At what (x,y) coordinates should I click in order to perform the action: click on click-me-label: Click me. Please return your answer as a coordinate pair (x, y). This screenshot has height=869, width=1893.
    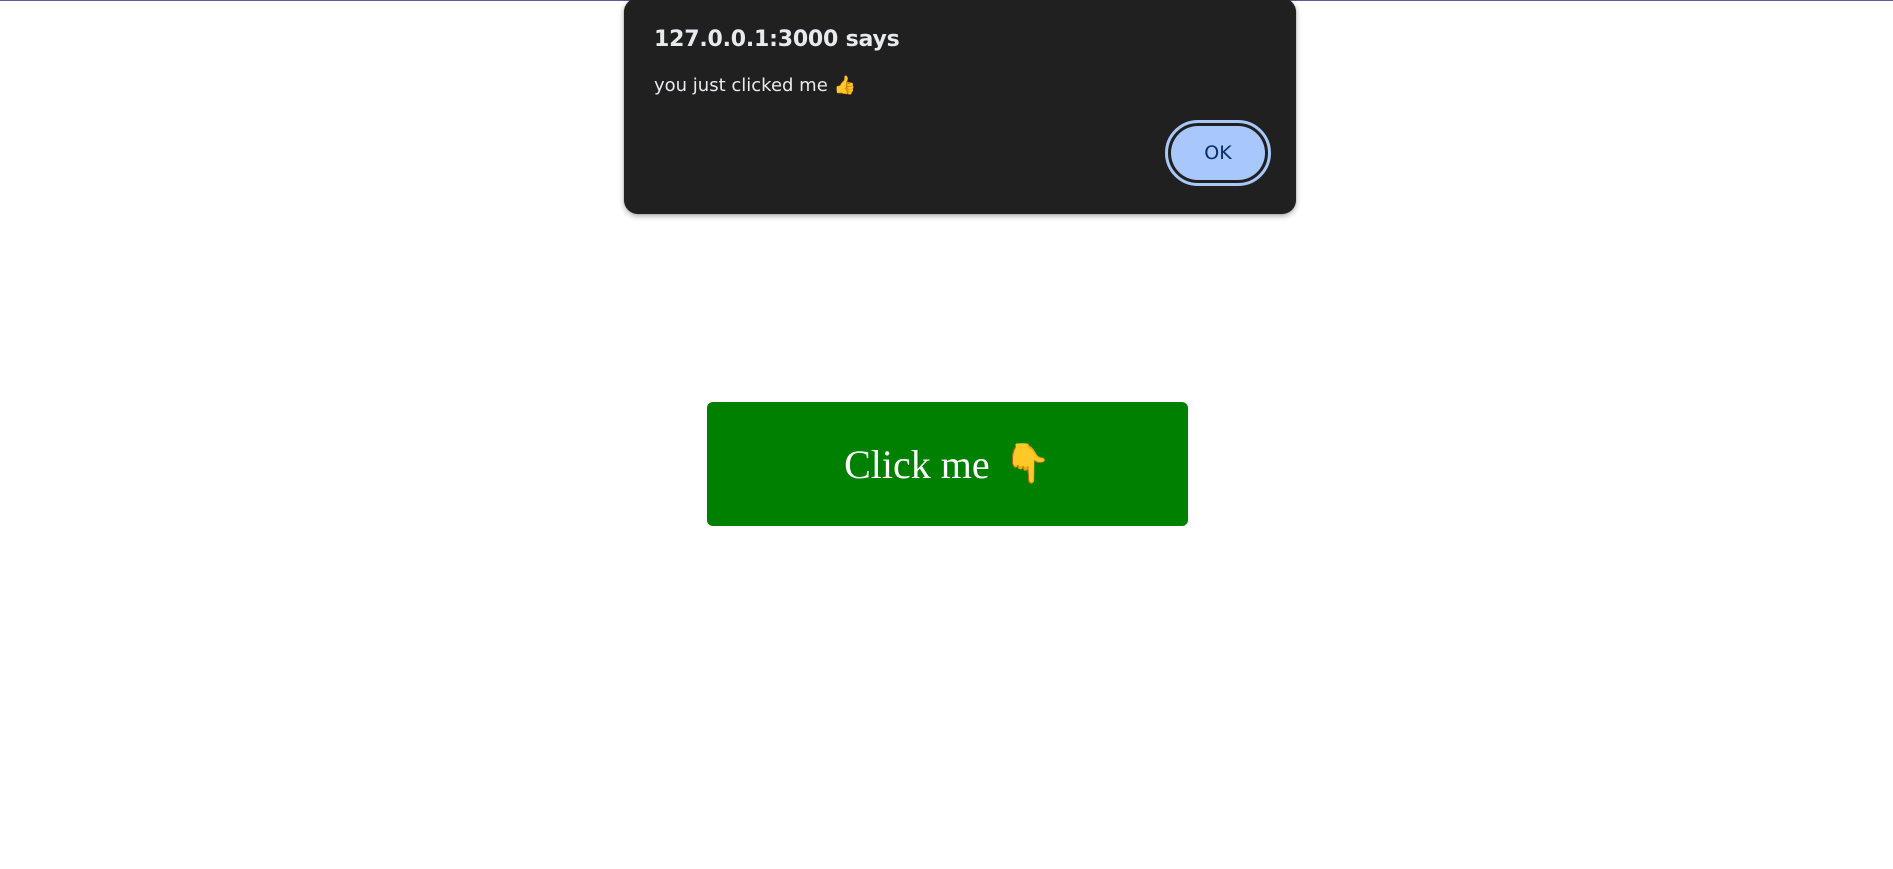
    Looking at the image, I should click on (917, 464).